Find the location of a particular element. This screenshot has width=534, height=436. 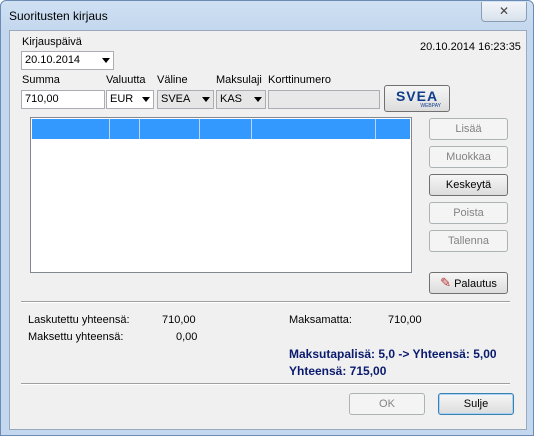

date-label: Kirjauspäivä is located at coordinates (52, 42).